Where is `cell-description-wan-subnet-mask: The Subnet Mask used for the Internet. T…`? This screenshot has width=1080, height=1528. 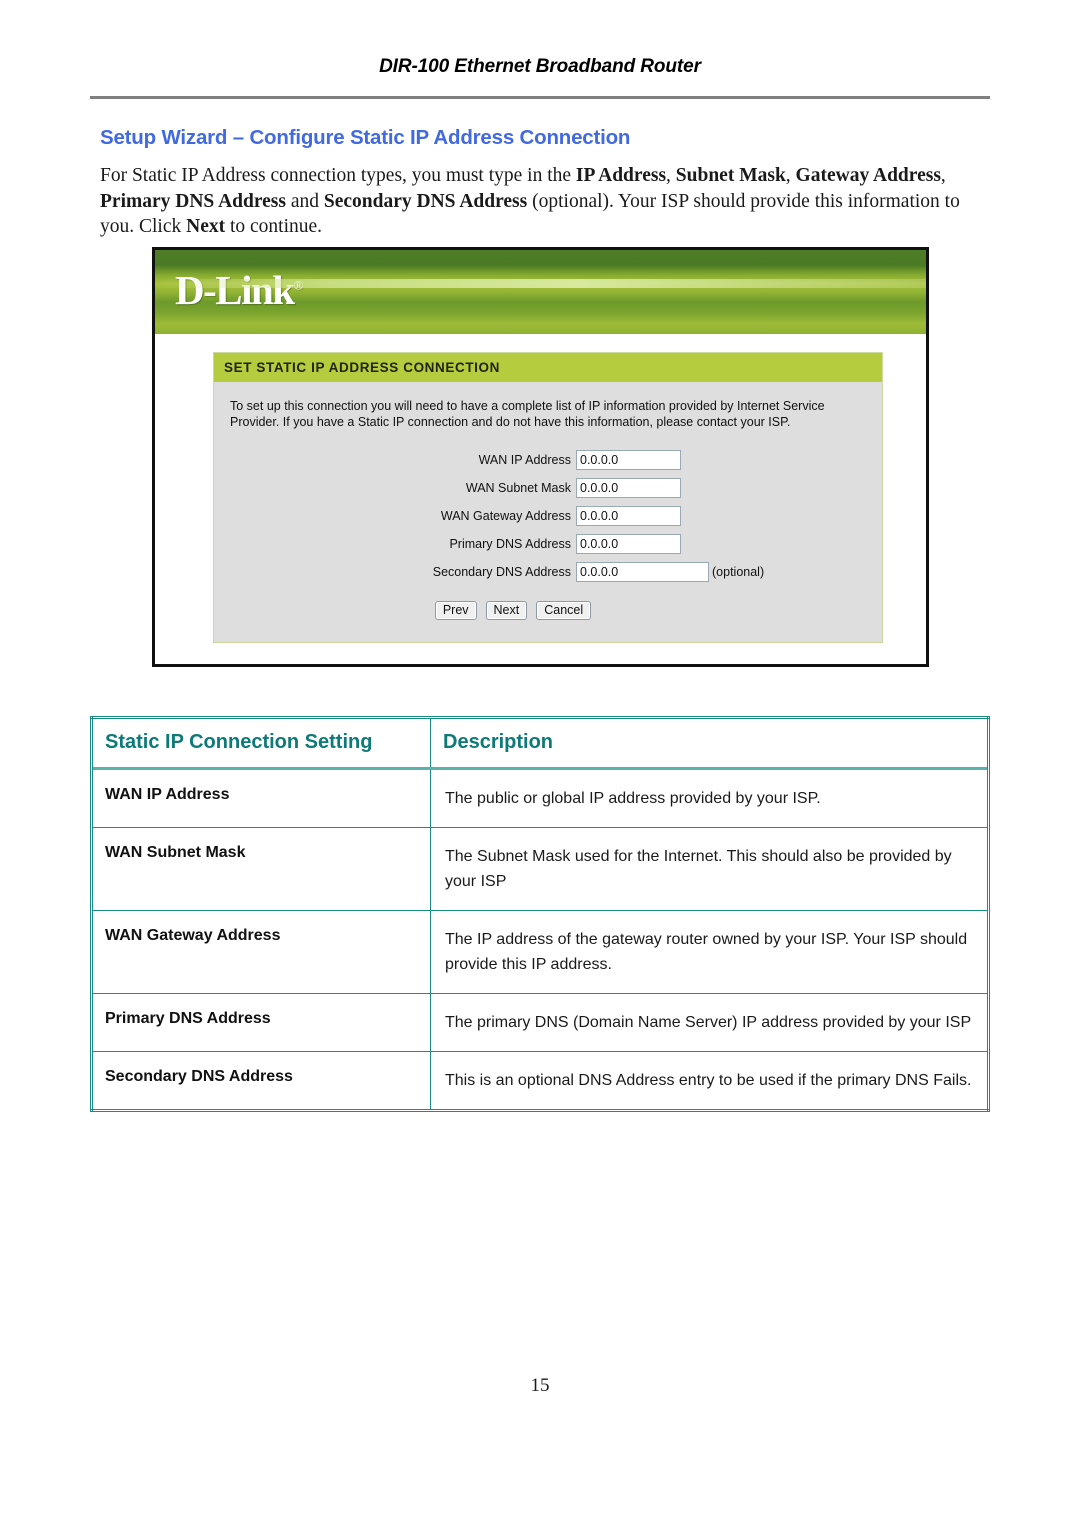
cell-description-wan-subnet-mask: The Subnet Mask used for the Internet. T… is located at coordinates (709, 869).